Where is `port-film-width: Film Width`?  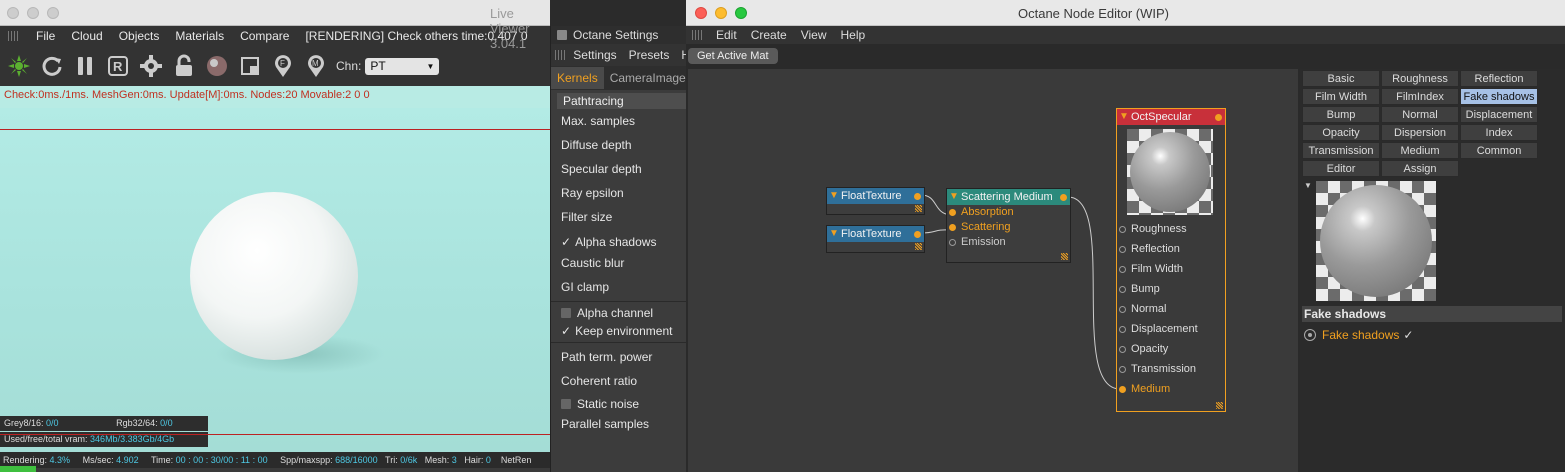
port-film-width: Film Width is located at coordinates (1171, 269).